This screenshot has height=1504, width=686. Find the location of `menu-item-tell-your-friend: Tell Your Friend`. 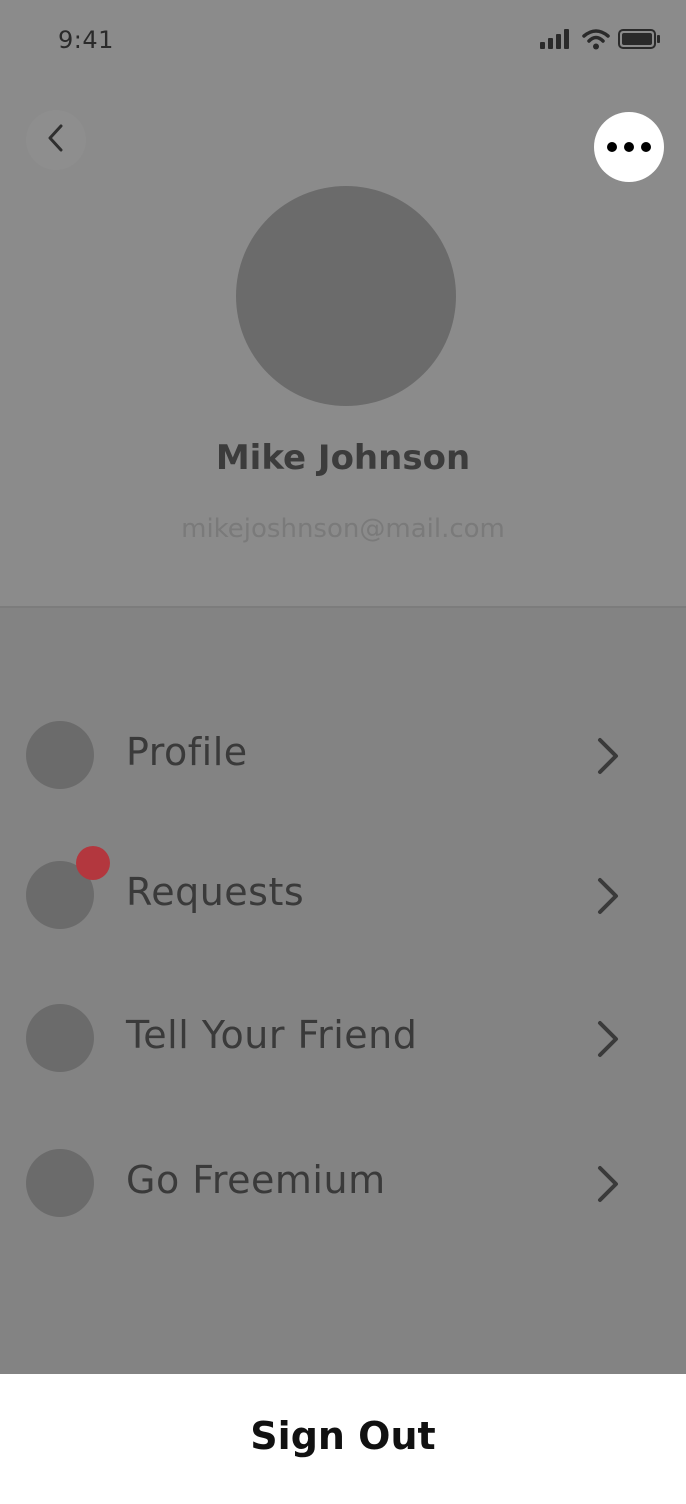

menu-item-tell-your-friend: Tell Your Friend is located at coordinates (343, 1038).